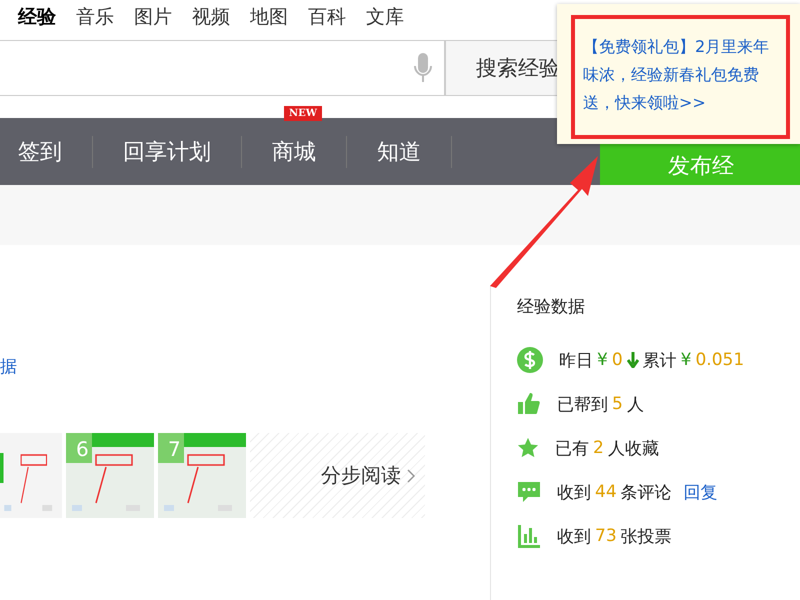  What do you see at coordinates (719, 360) in the screenshot?
I see `stat-count: 0.051` at bounding box center [719, 360].